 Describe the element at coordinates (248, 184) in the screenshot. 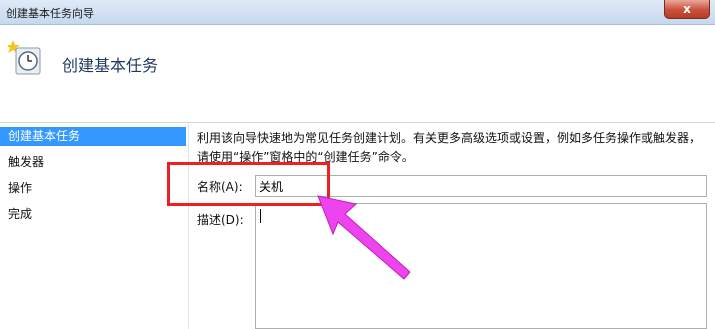

I see `highlight-box` at that location.